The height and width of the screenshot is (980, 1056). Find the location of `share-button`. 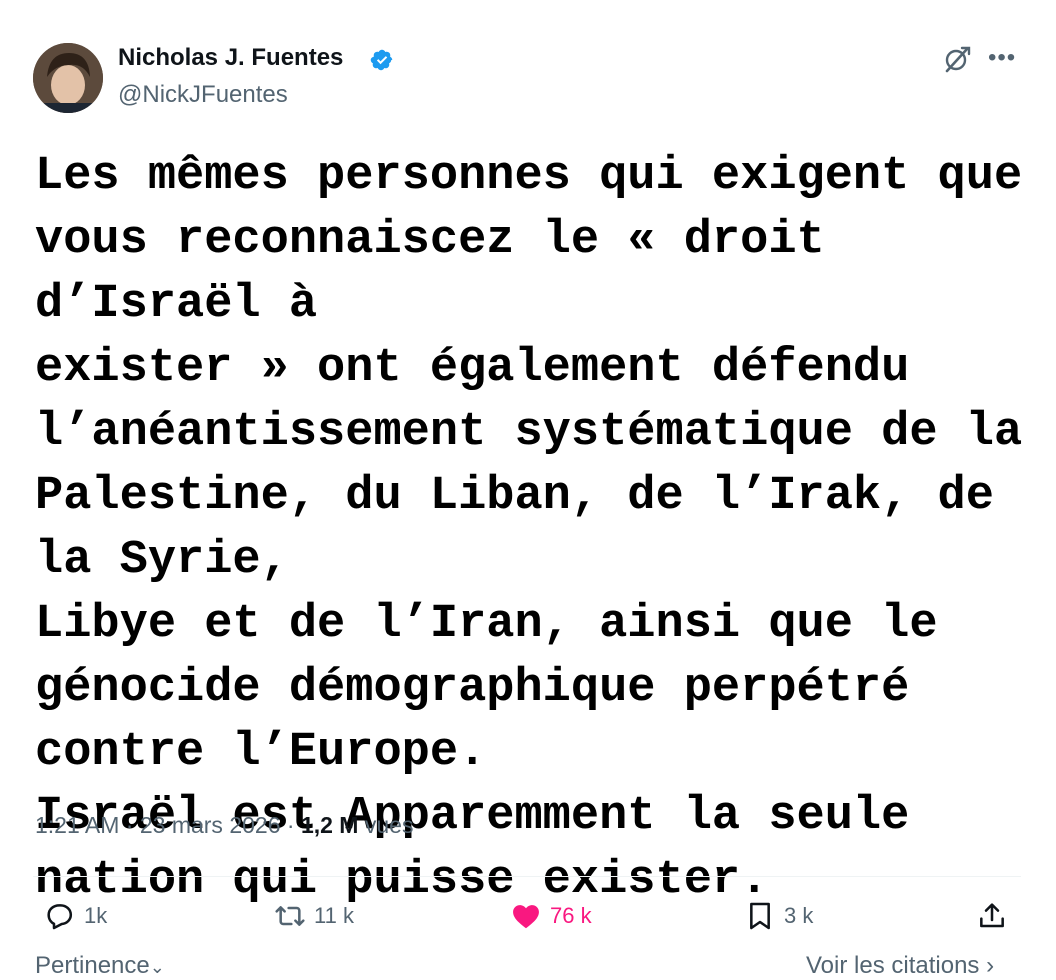

share-button is located at coordinates (992, 916).